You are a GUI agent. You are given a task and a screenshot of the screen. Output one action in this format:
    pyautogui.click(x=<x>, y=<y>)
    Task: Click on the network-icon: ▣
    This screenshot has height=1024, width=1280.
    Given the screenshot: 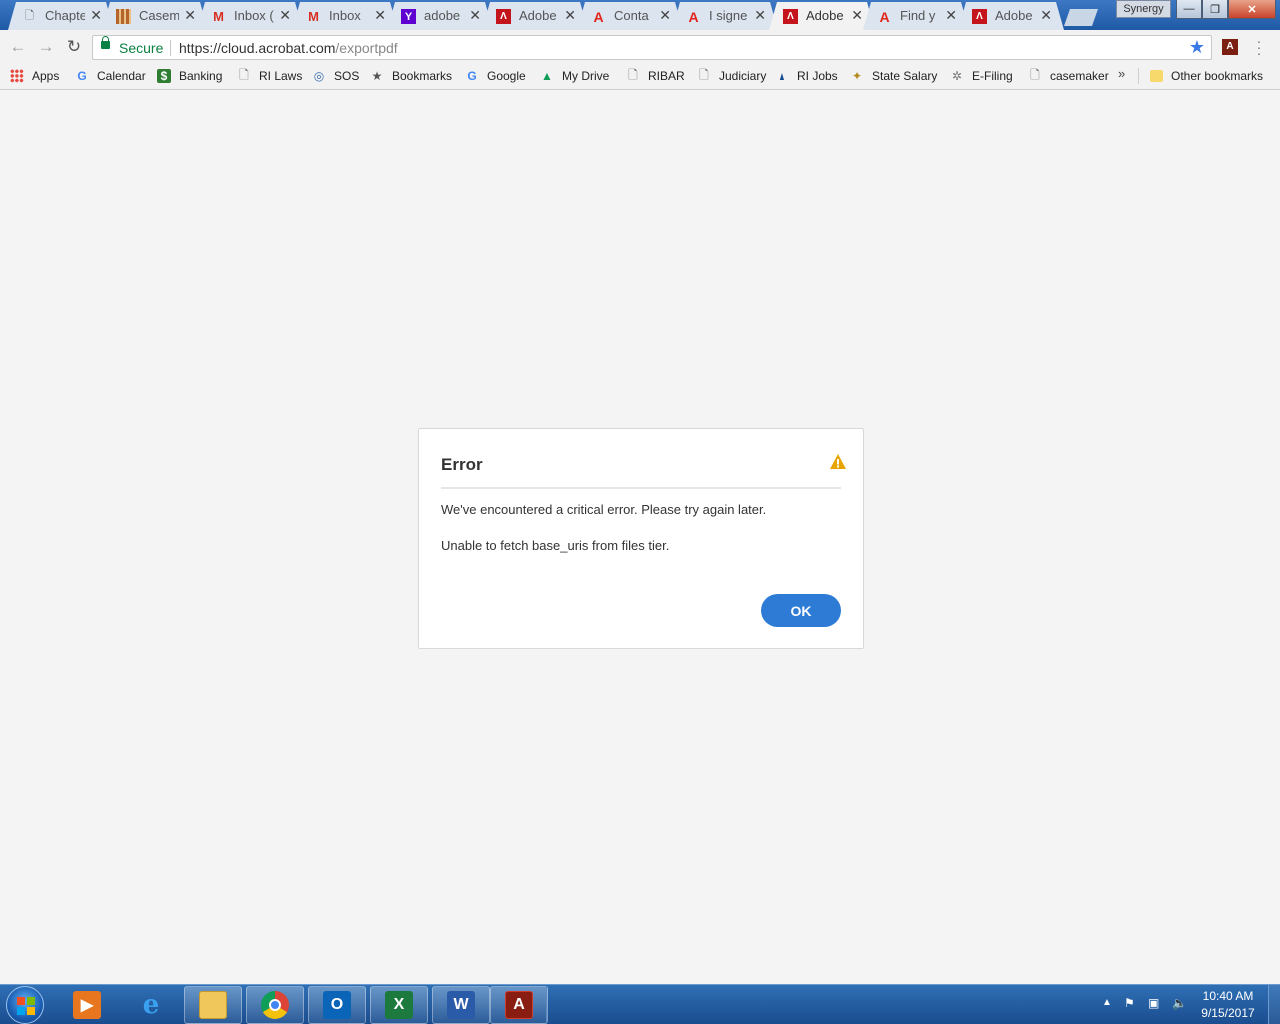 What is the action you would take?
    pyautogui.click(x=1153, y=1003)
    